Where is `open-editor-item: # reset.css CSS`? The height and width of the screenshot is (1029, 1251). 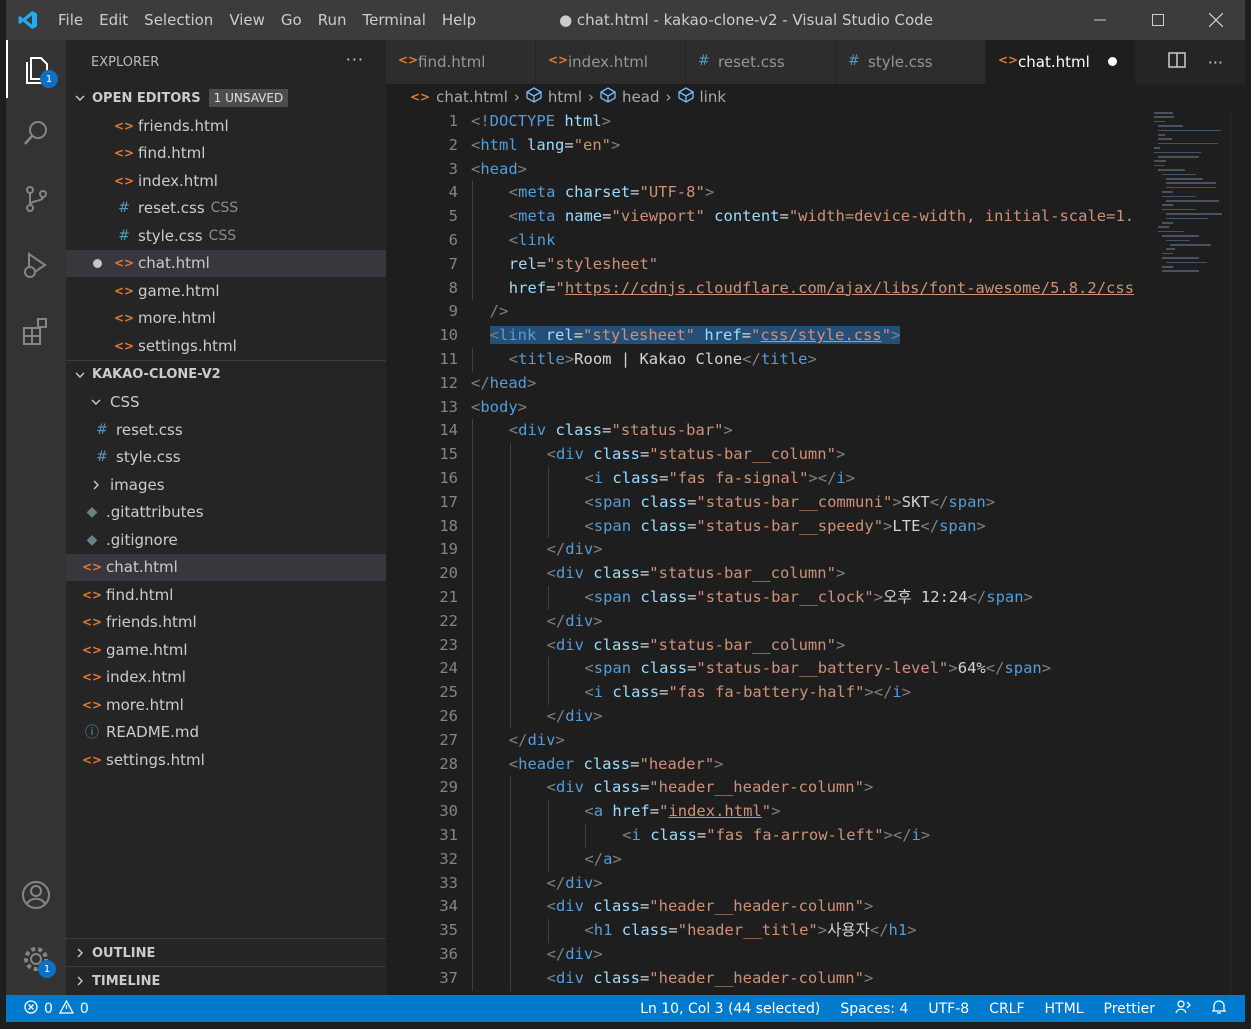
open-editor-item: # reset.css CSS is located at coordinates (226, 209).